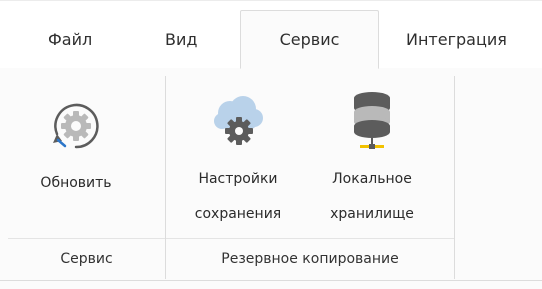  What do you see at coordinates (238, 179) in the screenshot?
I see `backup-settings-label-line1: Настройки` at bounding box center [238, 179].